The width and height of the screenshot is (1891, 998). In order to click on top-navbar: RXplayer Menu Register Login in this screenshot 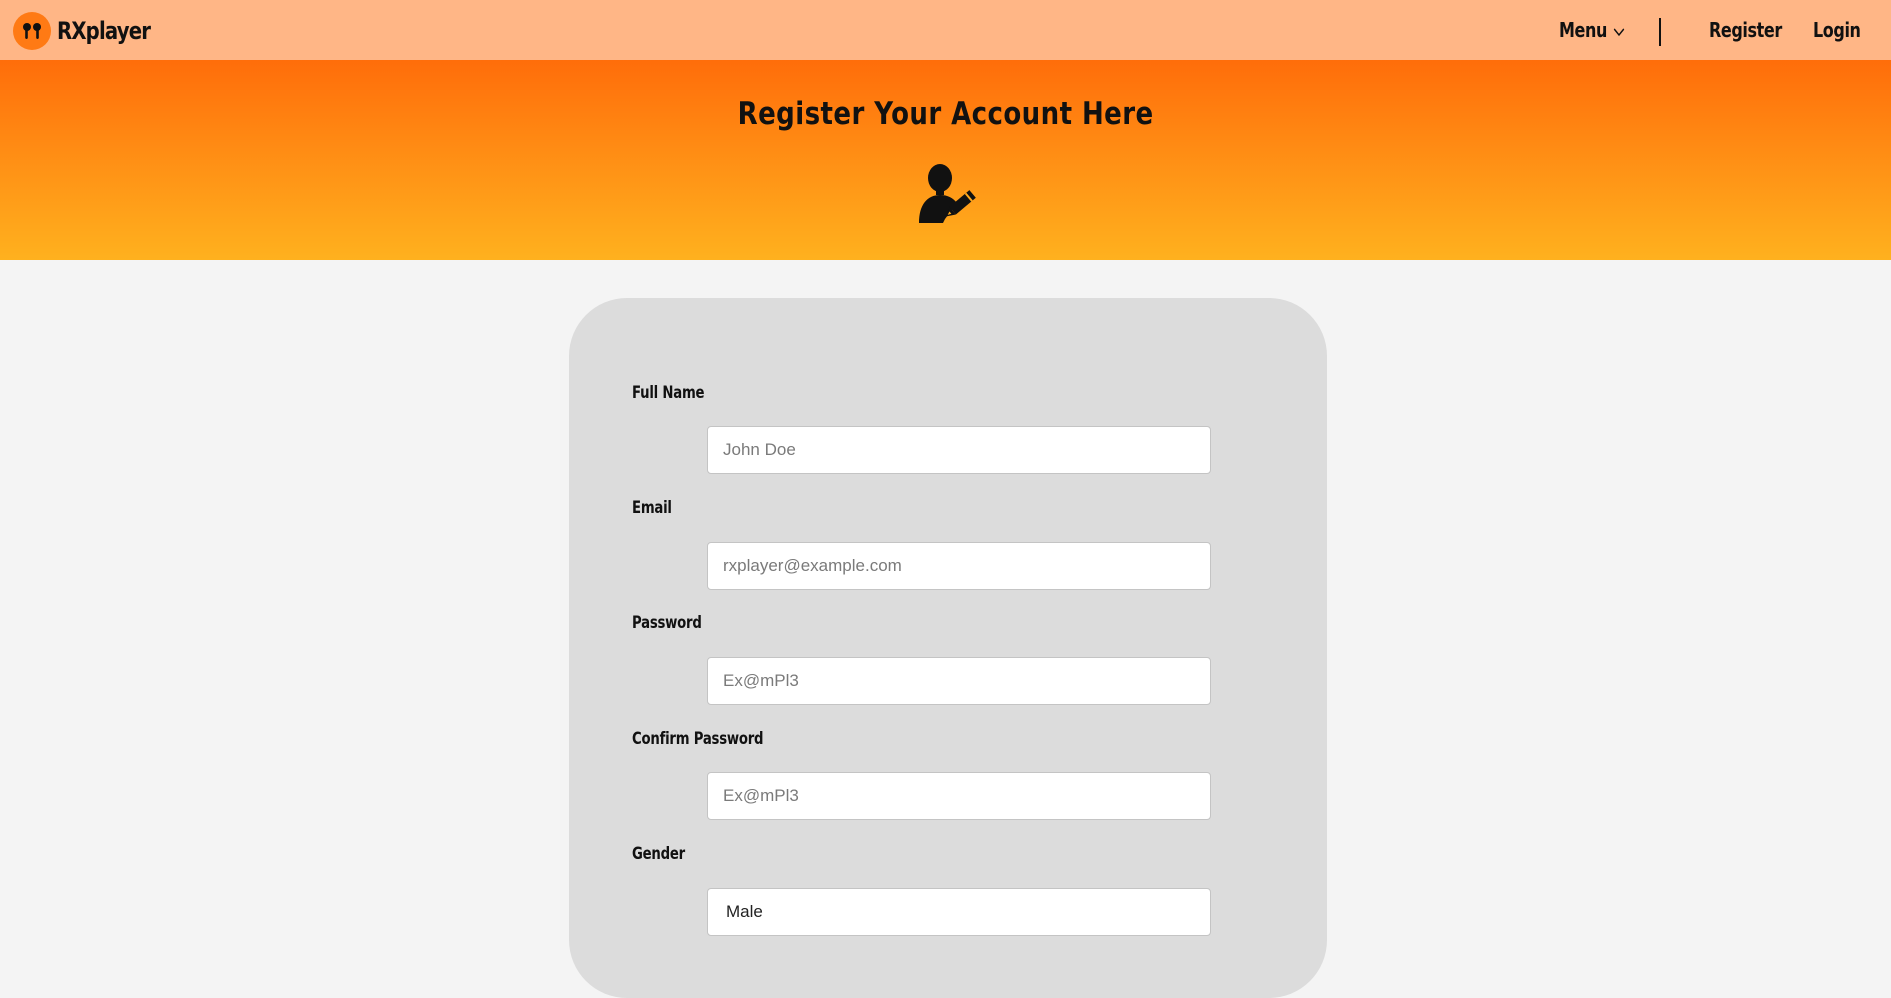, I will do `click(945, 30)`.